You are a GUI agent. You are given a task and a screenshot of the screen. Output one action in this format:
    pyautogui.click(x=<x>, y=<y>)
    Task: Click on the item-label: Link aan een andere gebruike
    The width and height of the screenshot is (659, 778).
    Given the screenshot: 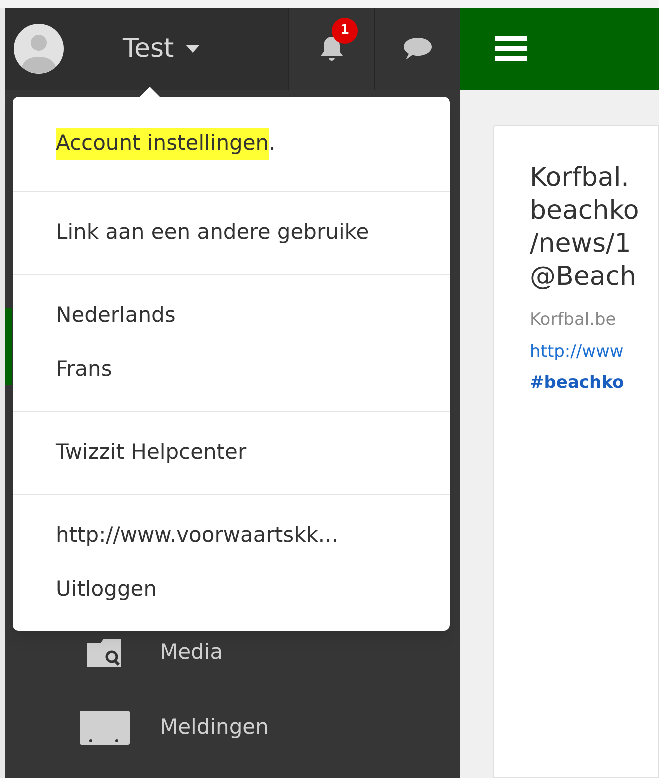 What is the action you would take?
    pyautogui.click(x=213, y=232)
    